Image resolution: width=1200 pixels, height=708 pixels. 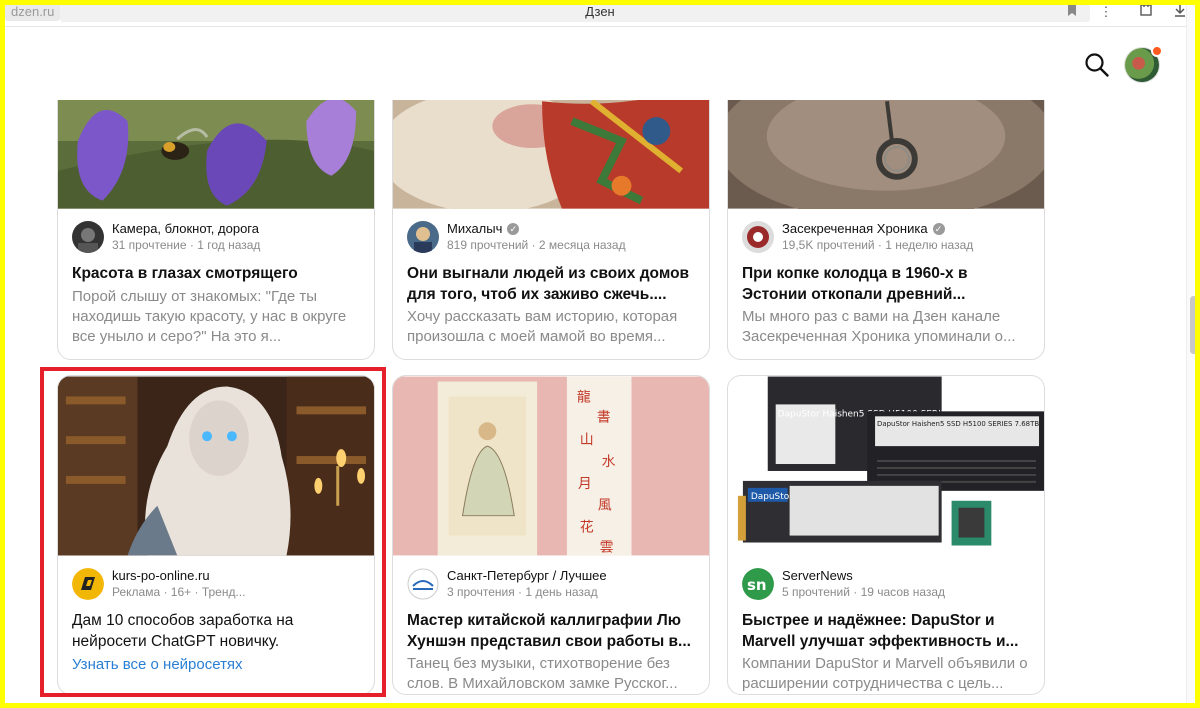 What do you see at coordinates (600, 50) in the screenshot?
I see `header-overlay: dzen.ru Дзен ⋮` at bounding box center [600, 50].